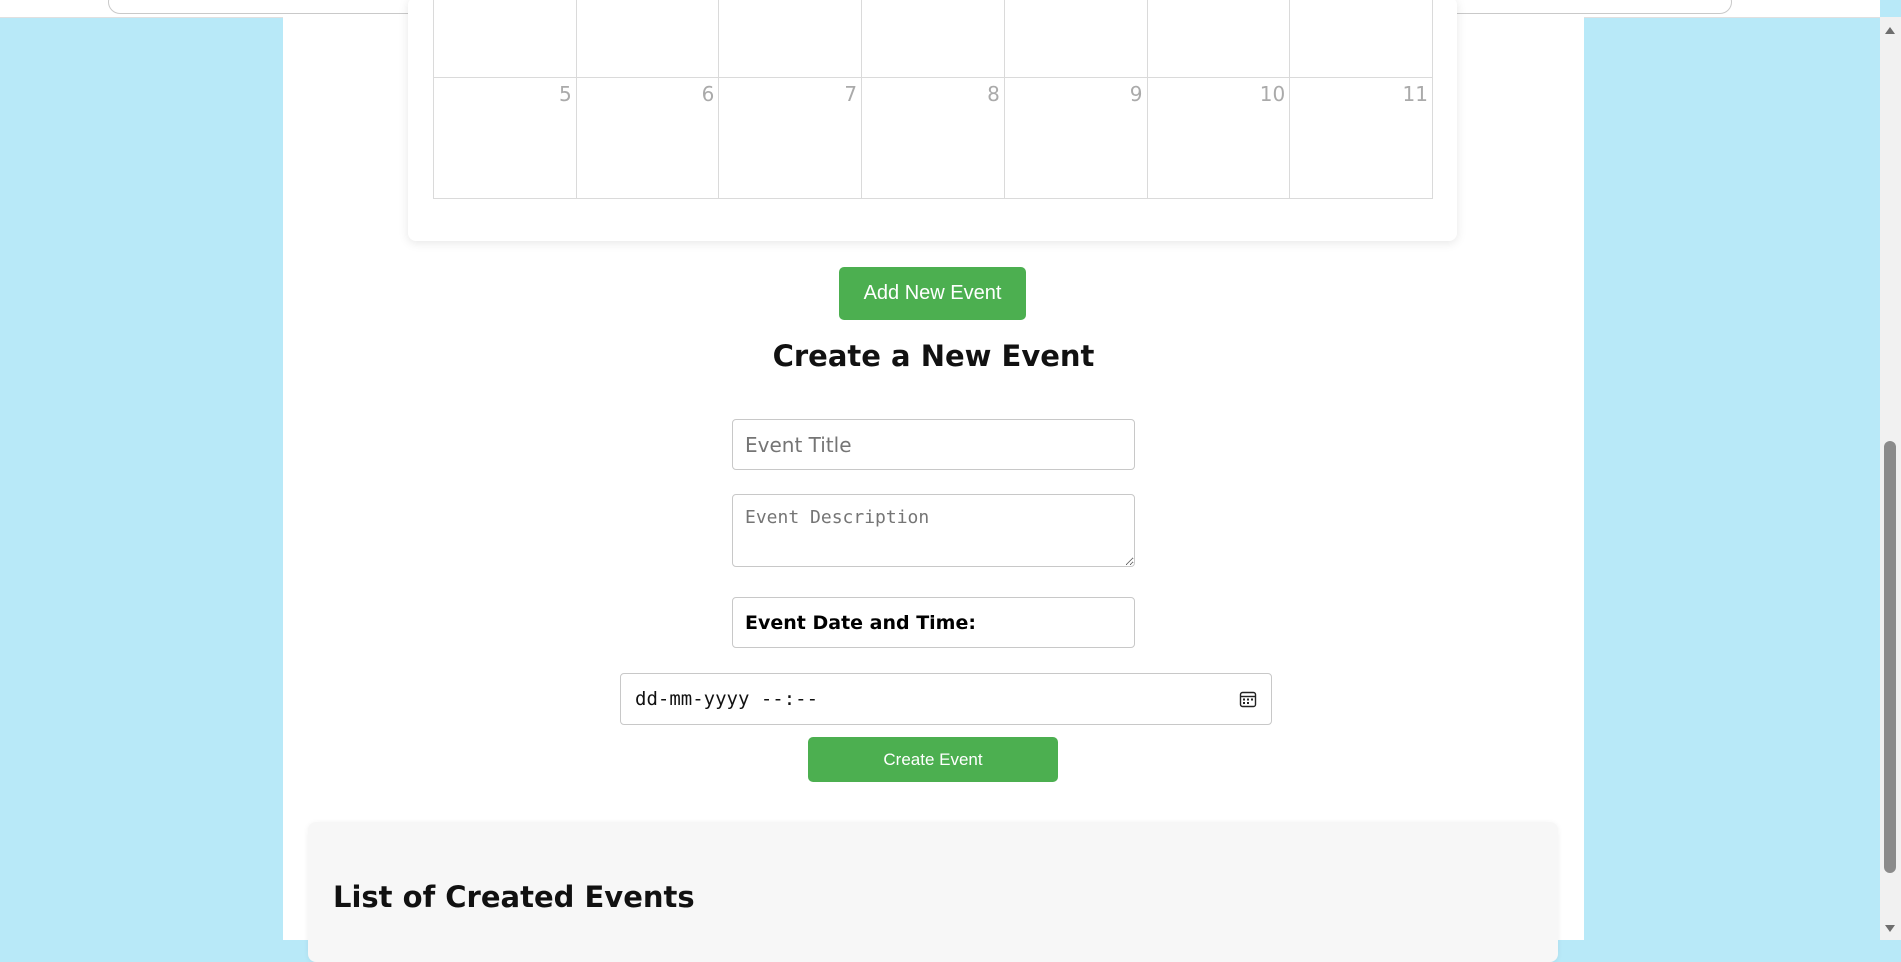 The height and width of the screenshot is (962, 1901). I want to click on calendar-day-cell: 8, so click(933, 138).